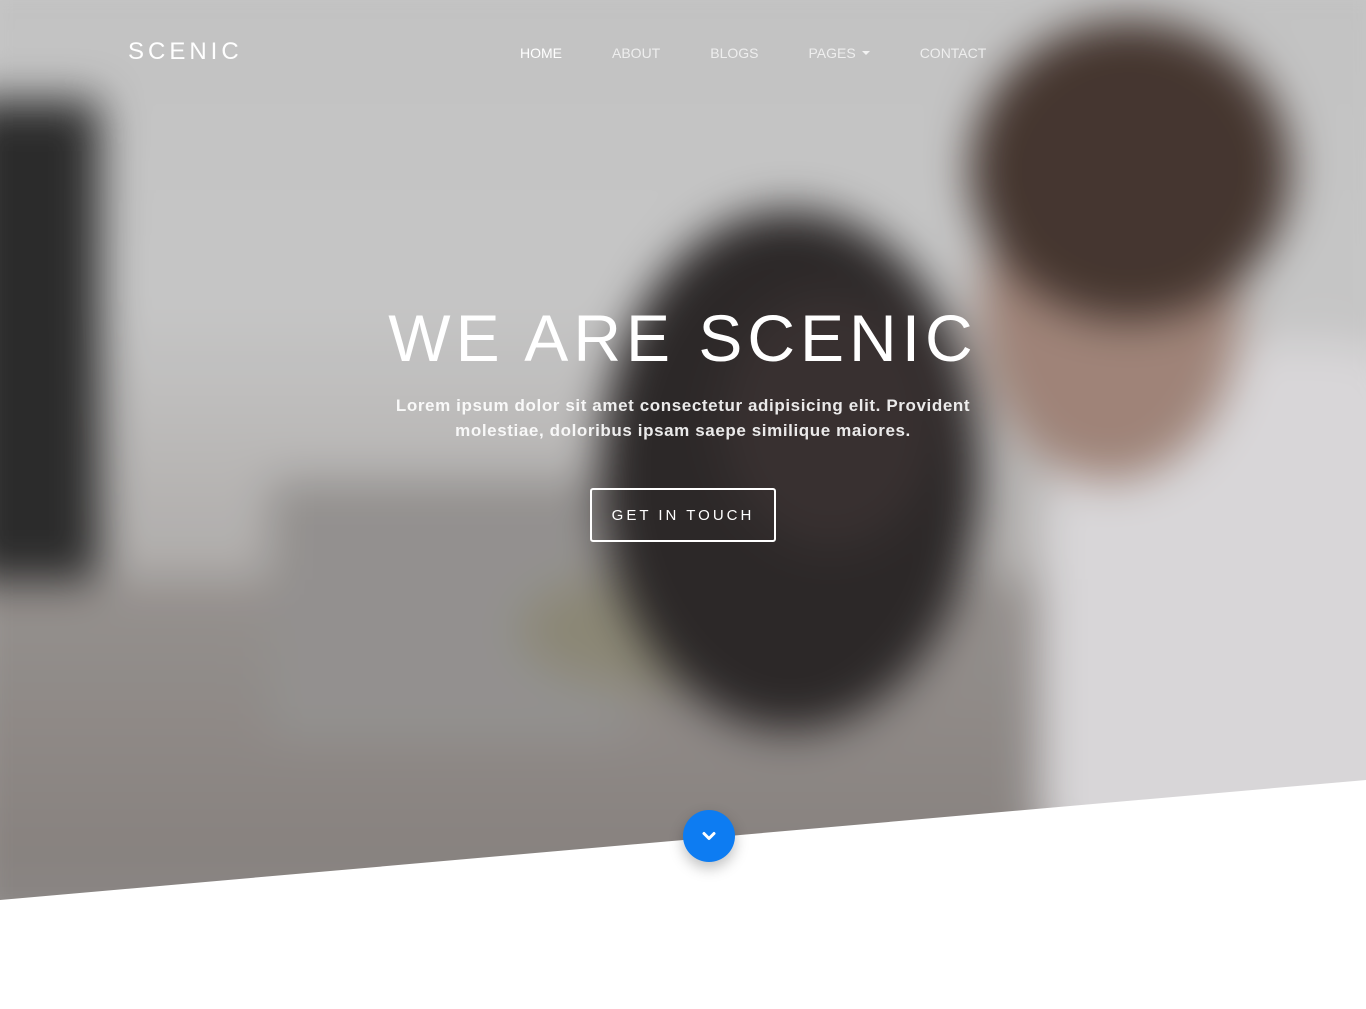  What do you see at coordinates (734, 53) in the screenshot?
I see `nav-item-blogs: BLOGS` at bounding box center [734, 53].